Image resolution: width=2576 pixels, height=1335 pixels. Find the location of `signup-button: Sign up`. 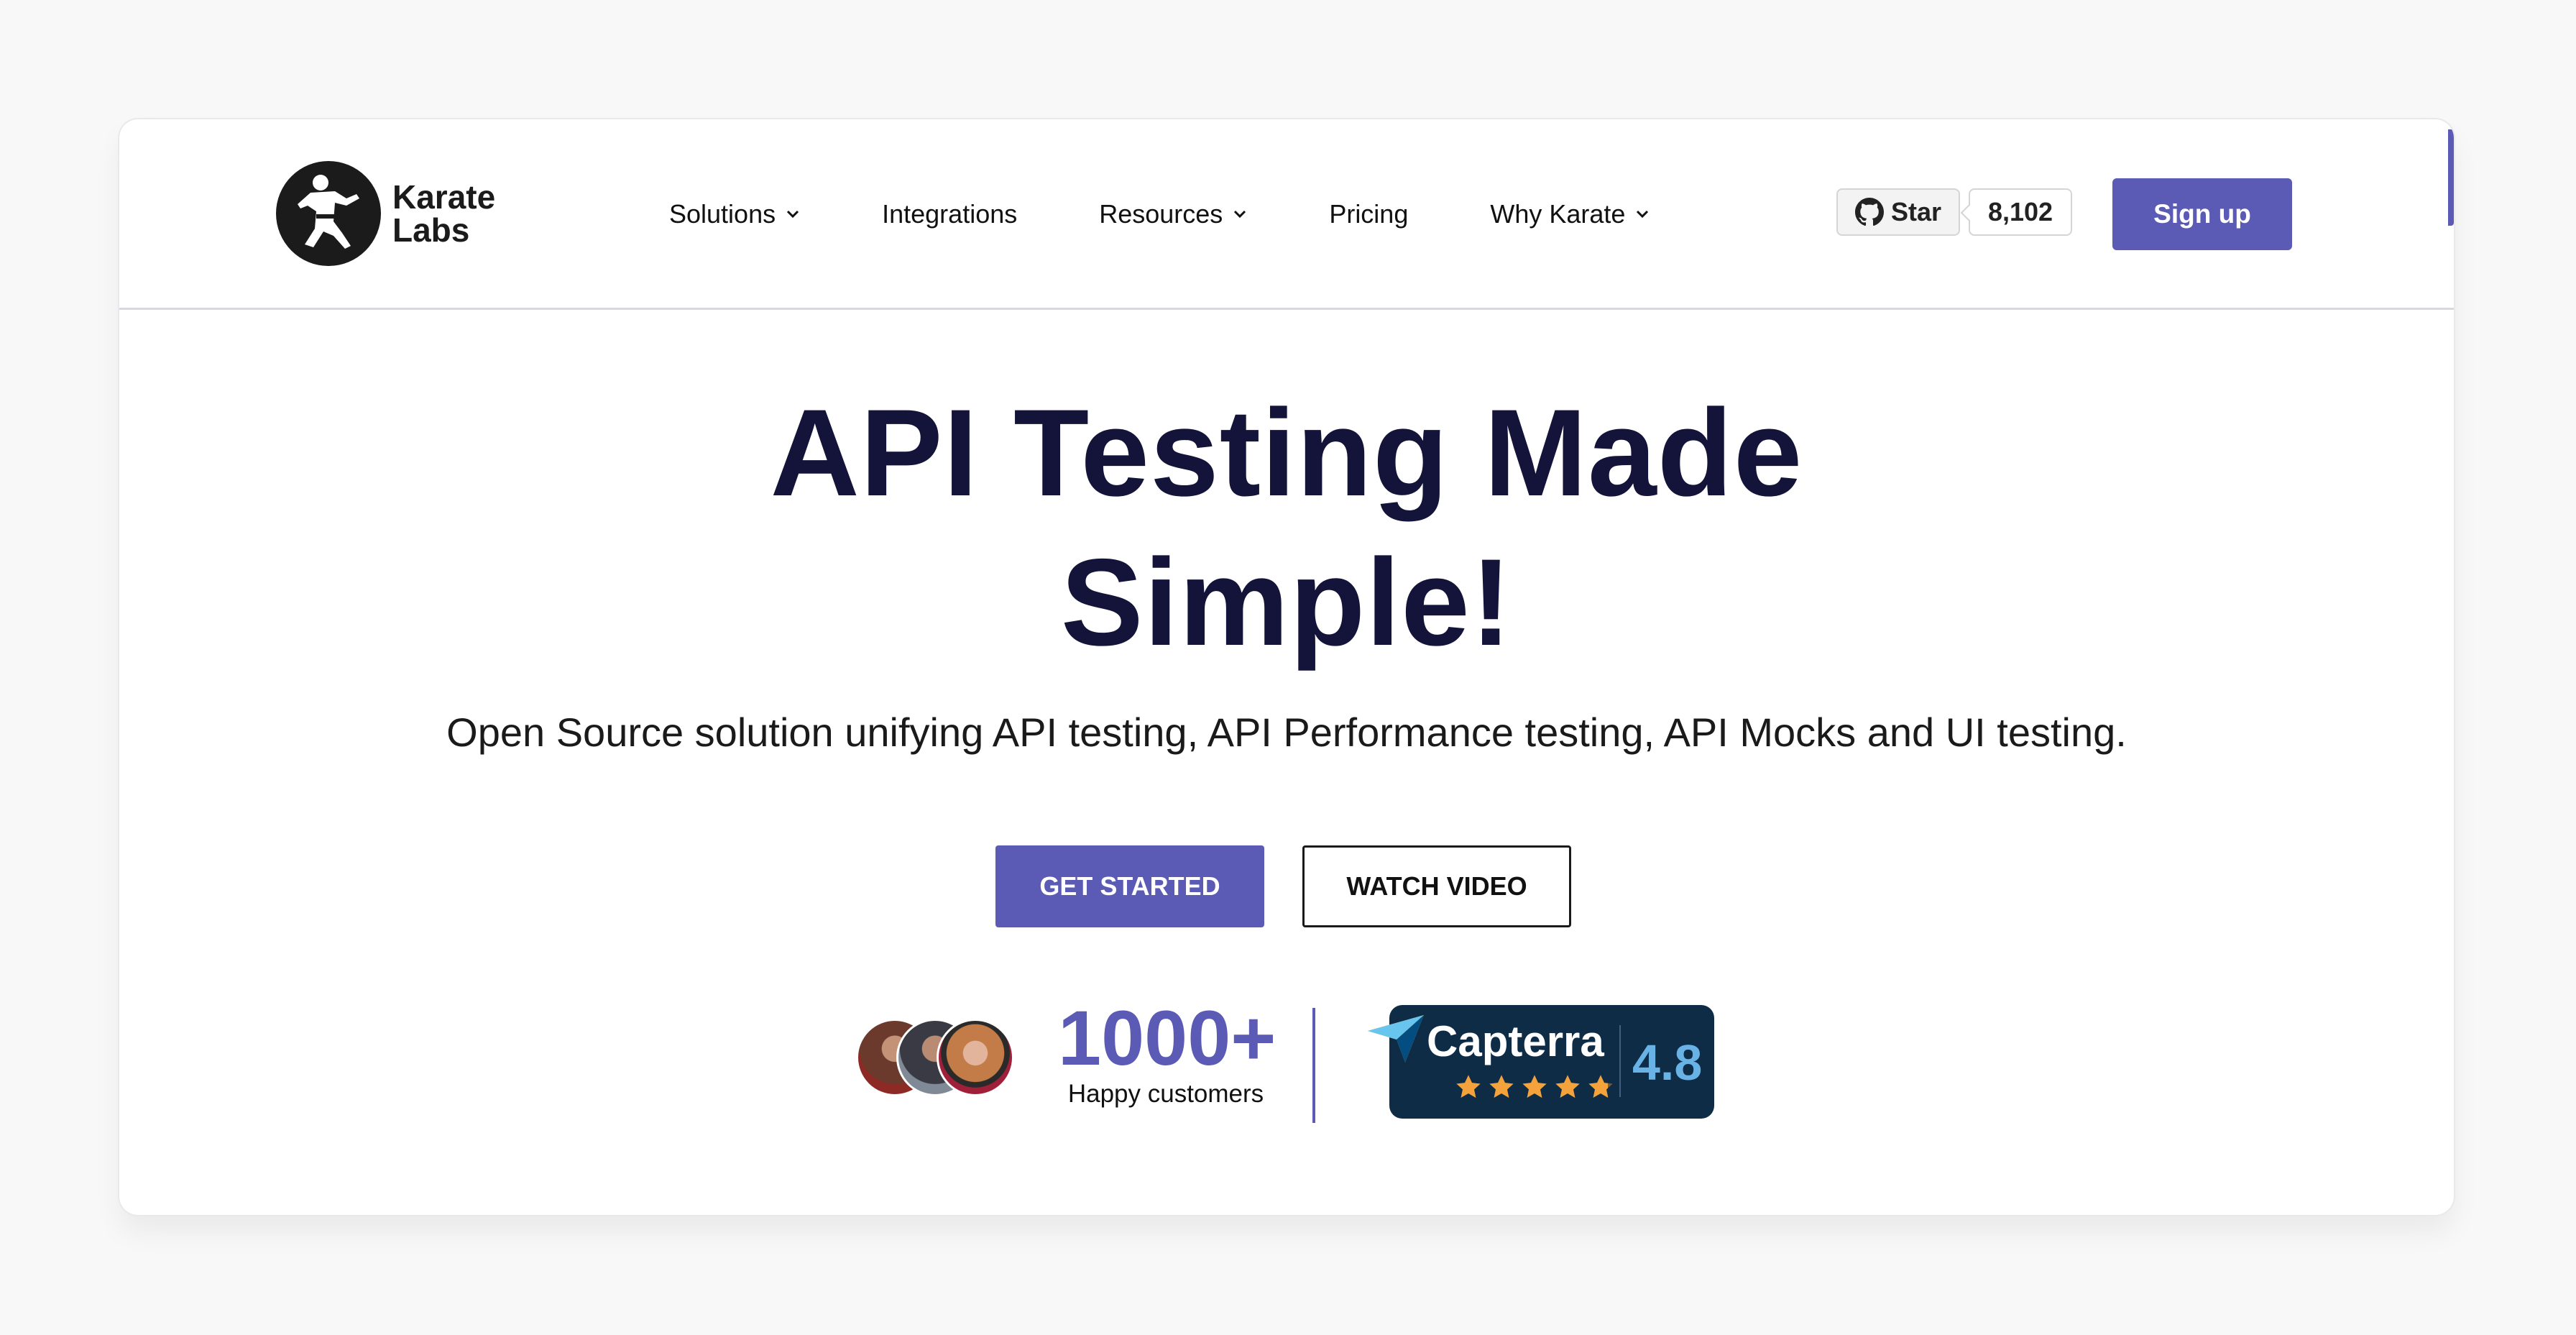

signup-button: Sign up is located at coordinates (2202, 214).